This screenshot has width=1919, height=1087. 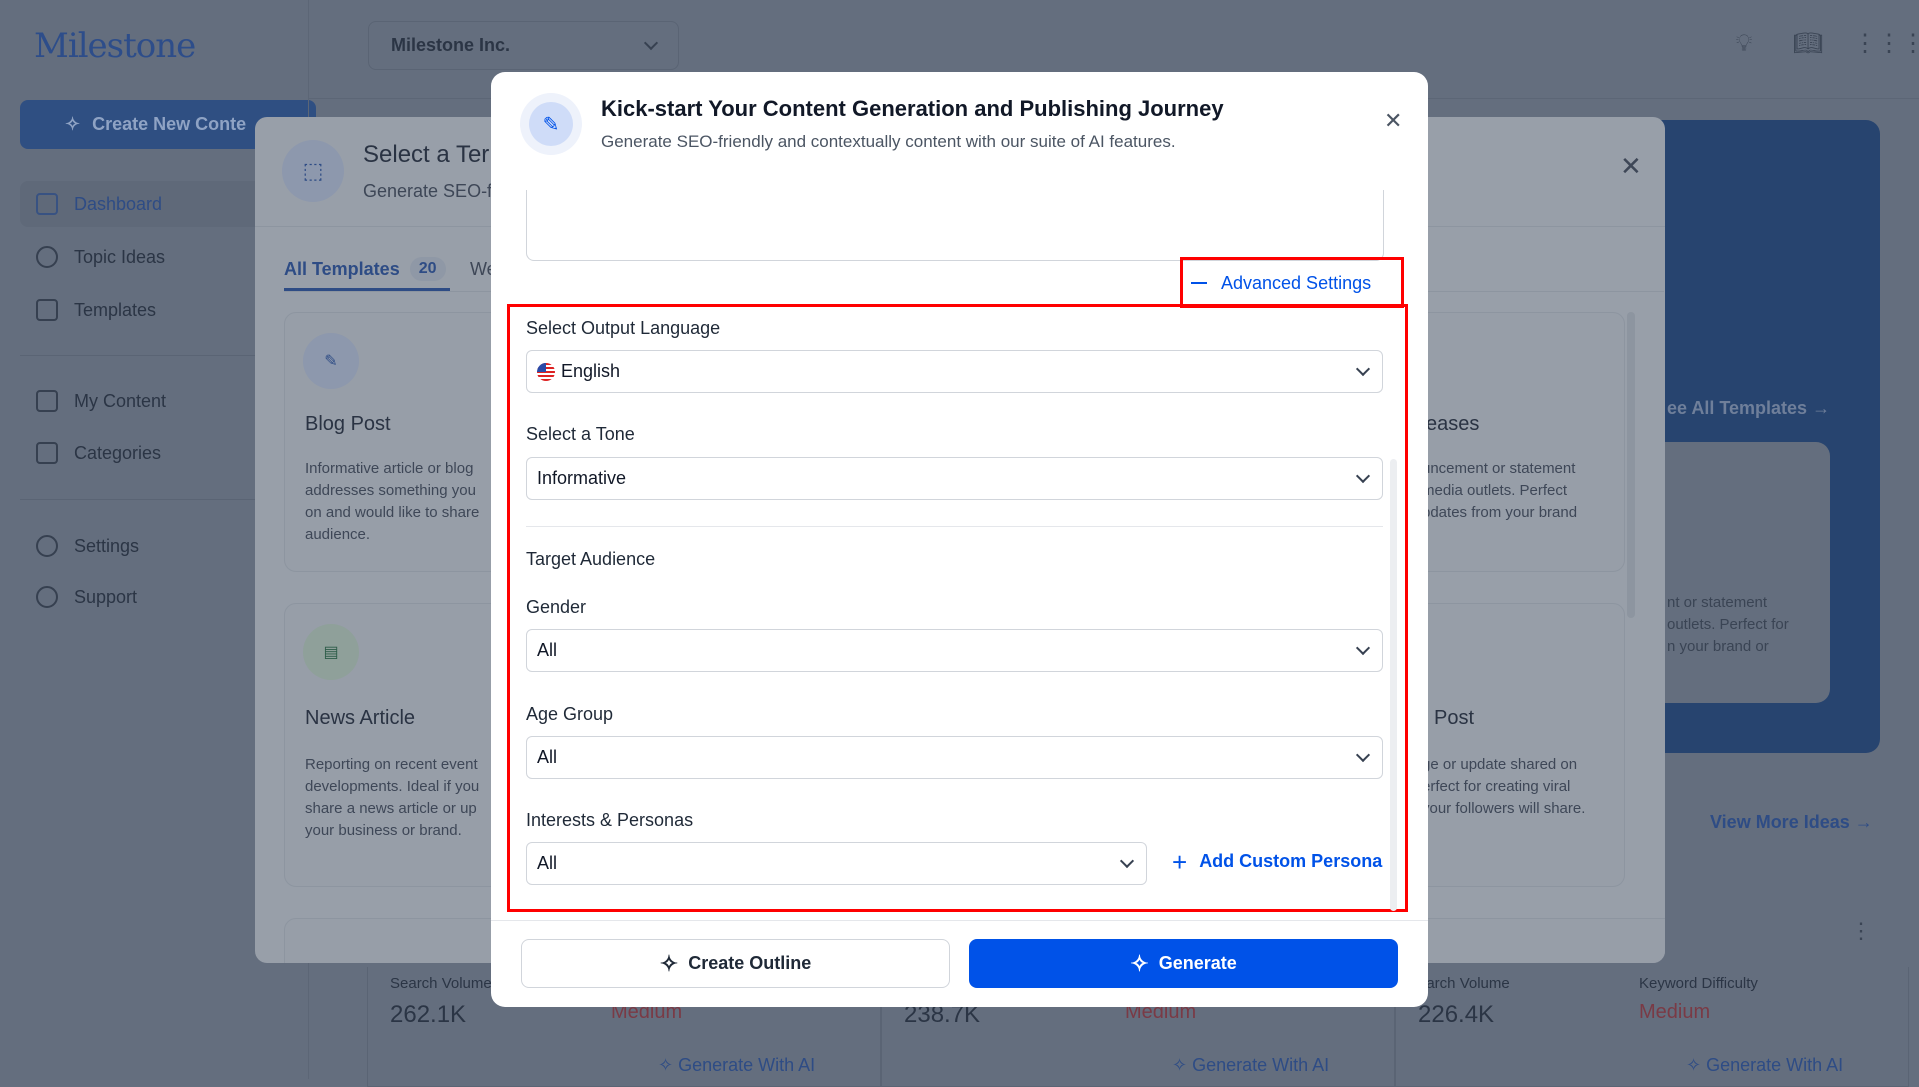 What do you see at coordinates (836, 863) in the screenshot?
I see `interests-select: All` at bounding box center [836, 863].